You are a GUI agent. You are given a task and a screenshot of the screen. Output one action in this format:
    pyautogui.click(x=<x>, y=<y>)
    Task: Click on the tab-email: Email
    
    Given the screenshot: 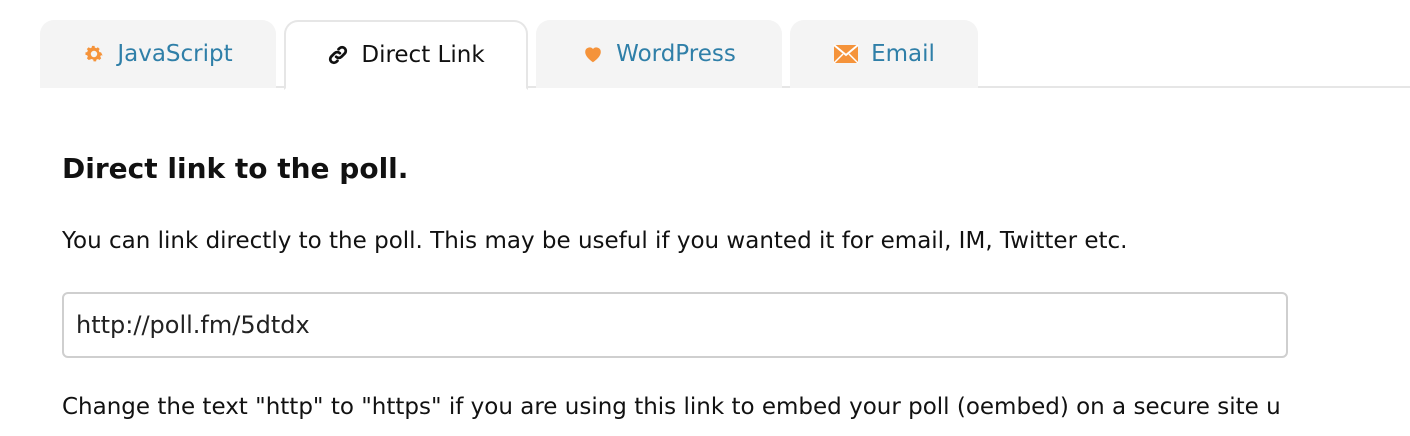 What is the action you would take?
    pyautogui.click(x=884, y=54)
    